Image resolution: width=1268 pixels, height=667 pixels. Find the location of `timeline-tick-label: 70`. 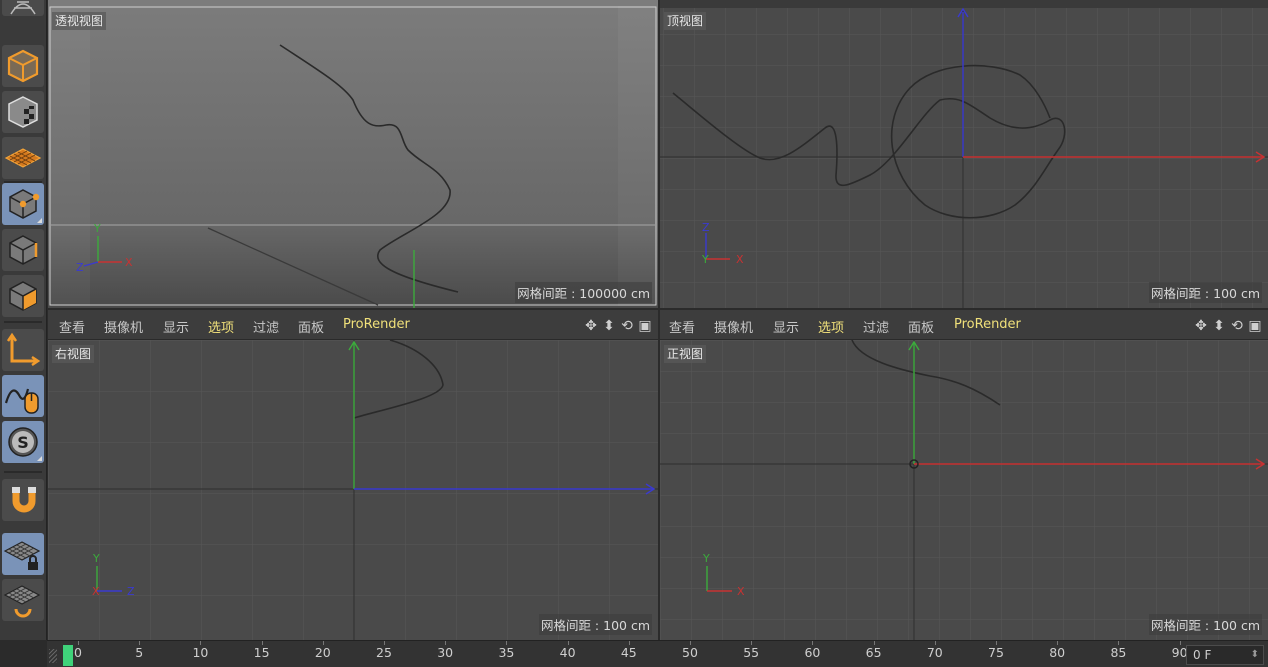

timeline-tick-label: 70 is located at coordinates (934, 652).